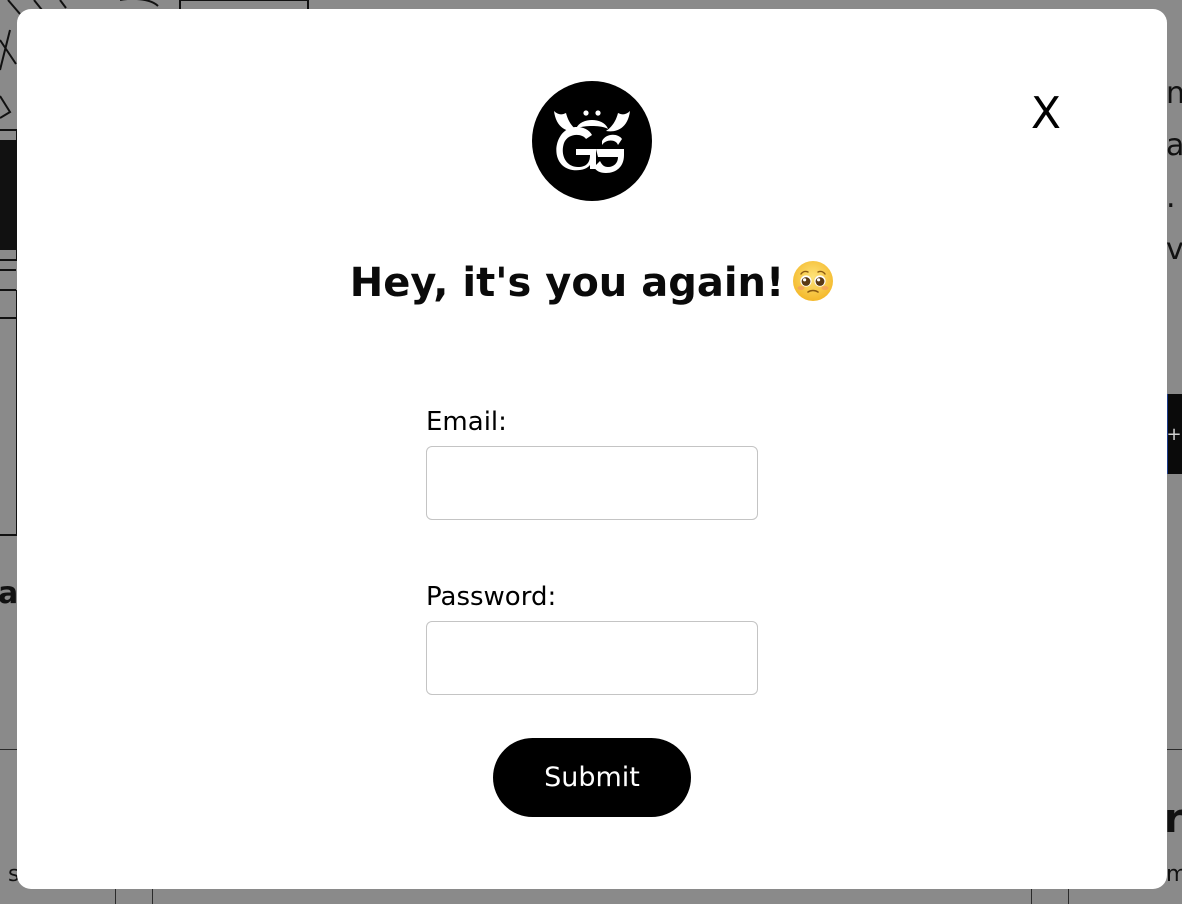 Image resolution: width=1182 pixels, height=904 pixels. What do you see at coordinates (1174, 434) in the screenshot?
I see `plus-icon: +` at bounding box center [1174, 434].